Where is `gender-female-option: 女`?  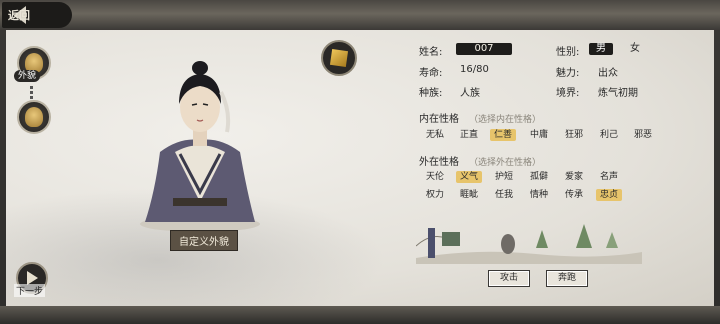 gender-female-option: 女 is located at coordinates (635, 49).